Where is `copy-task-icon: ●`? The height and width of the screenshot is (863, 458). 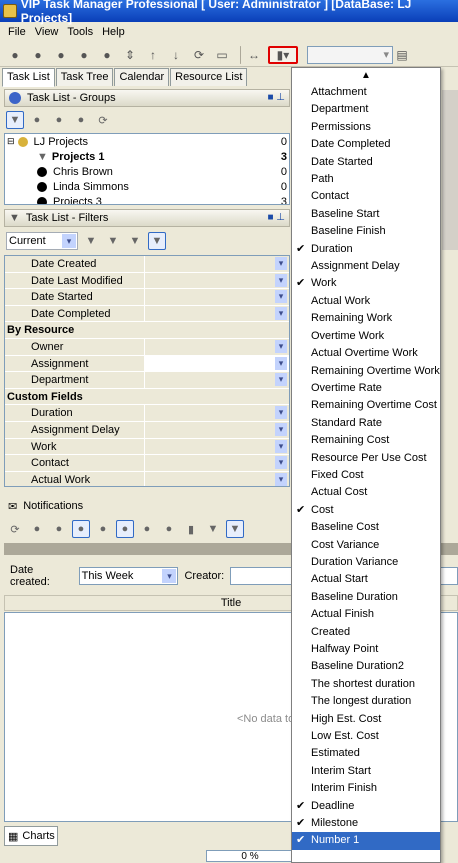 copy-task-icon: ● is located at coordinates (107, 55).